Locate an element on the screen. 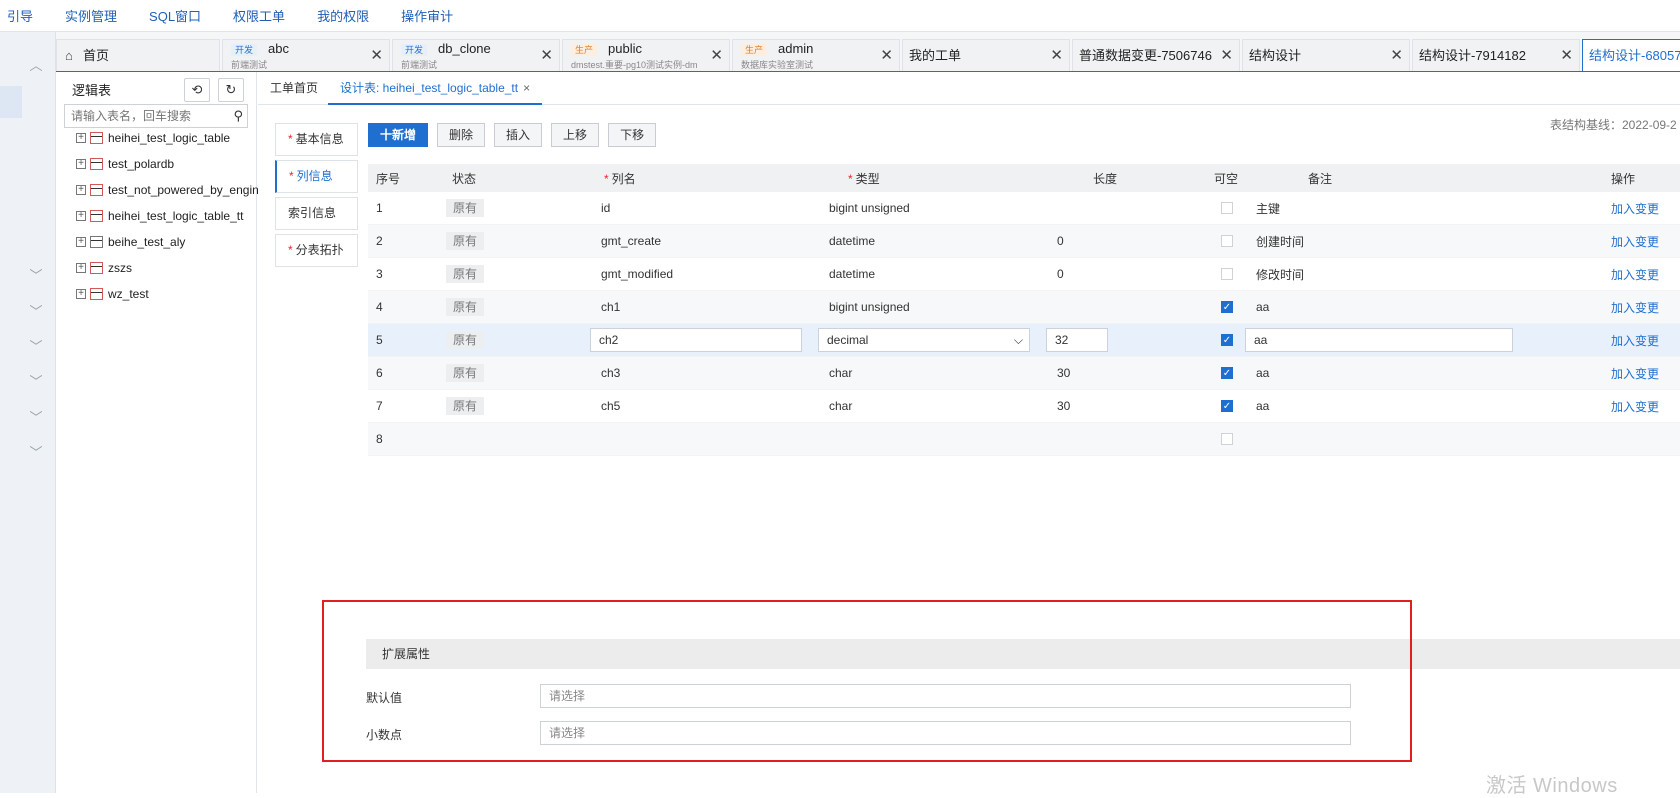 Image resolution: width=1680 pixels, height=798 pixels. tree-item: + beihe_test_aly is located at coordinates (130, 242).